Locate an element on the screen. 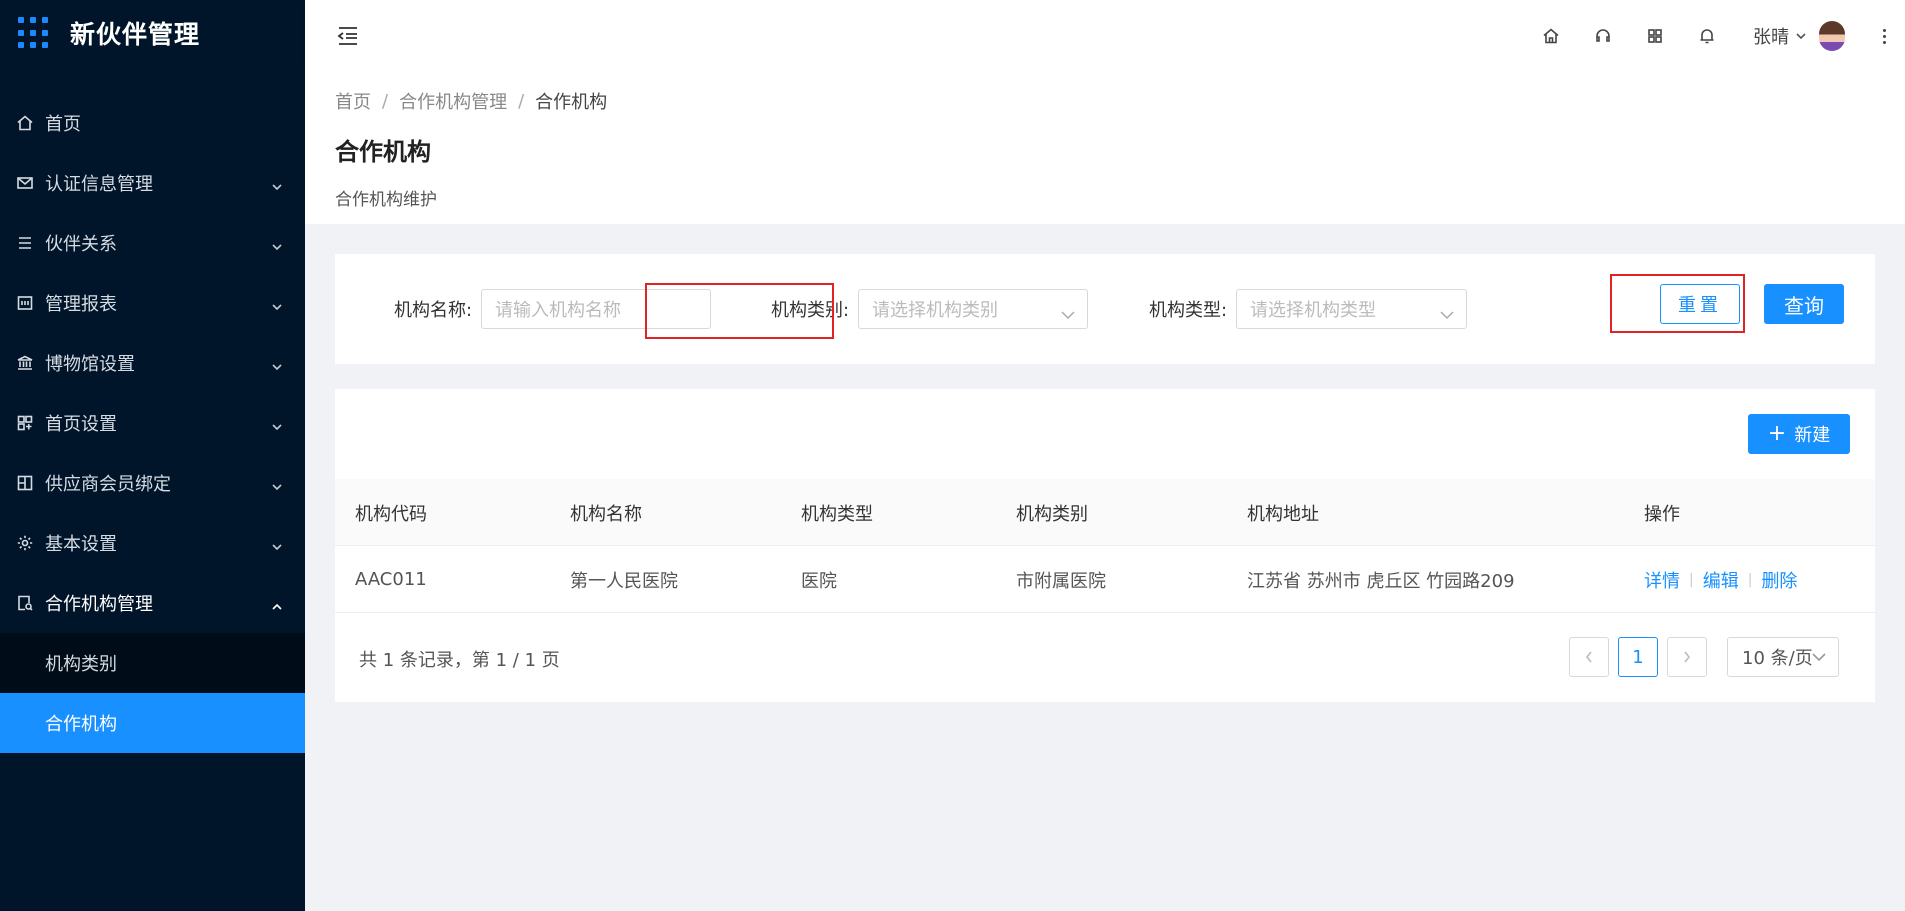  cell-org-address: 江苏省 苏州市 虎丘区 竹园路209 is located at coordinates (1381, 581).